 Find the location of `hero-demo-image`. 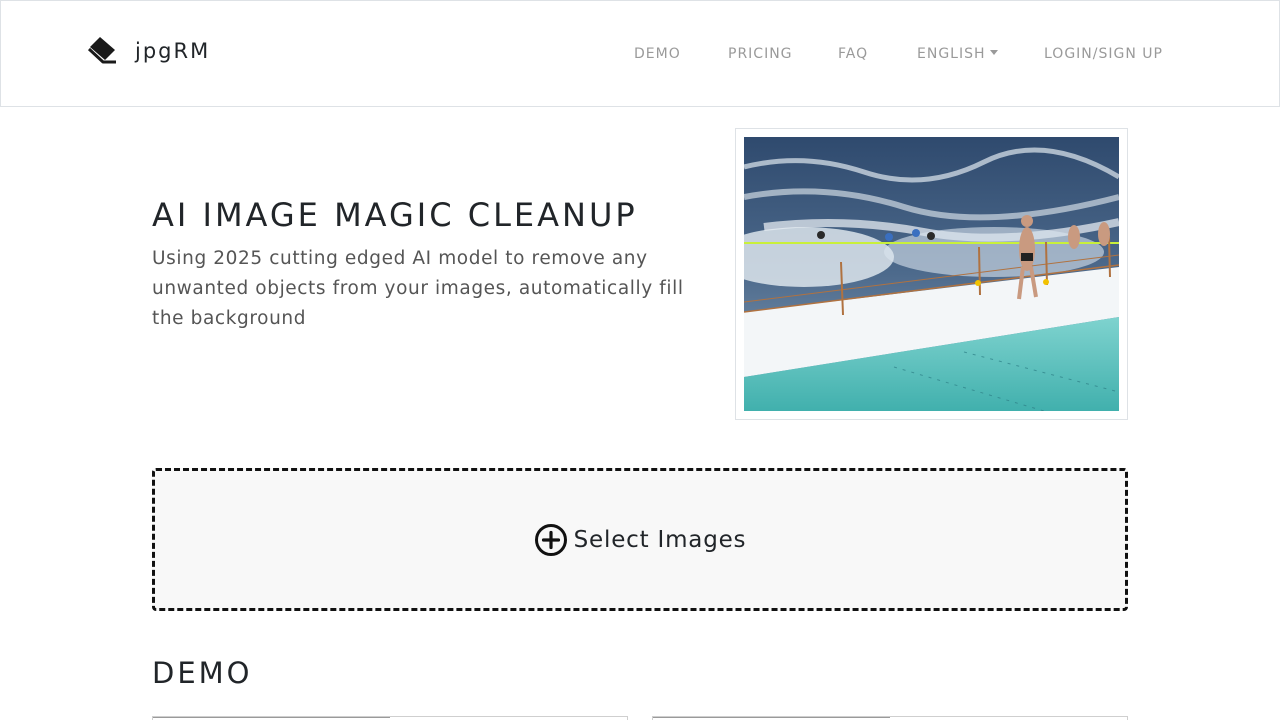

hero-demo-image is located at coordinates (931, 274).